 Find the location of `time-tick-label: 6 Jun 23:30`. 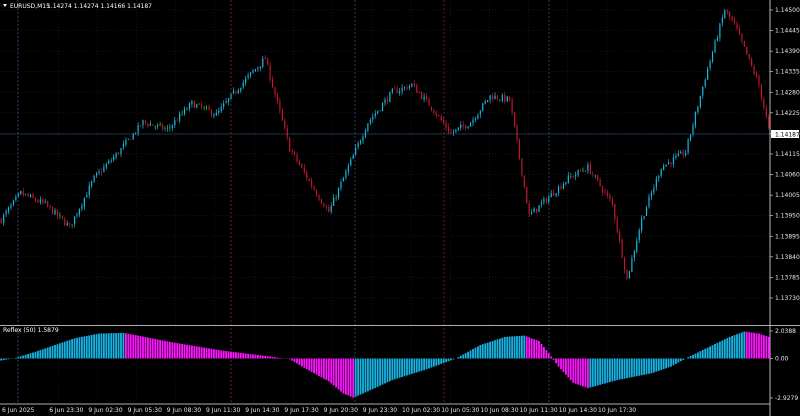

time-tick-label: 6 Jun 23:30 is located at coordinates (66, 410).